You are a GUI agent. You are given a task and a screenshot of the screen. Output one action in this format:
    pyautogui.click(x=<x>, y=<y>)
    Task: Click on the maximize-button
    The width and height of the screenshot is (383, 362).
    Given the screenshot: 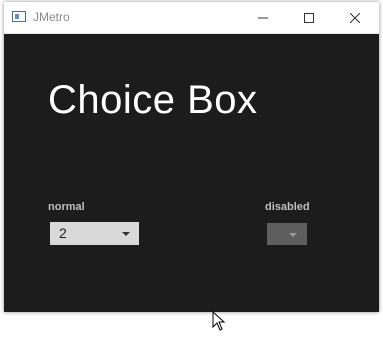 What is the action you would take?
    pyautogui.click(x=309, y=17)
    